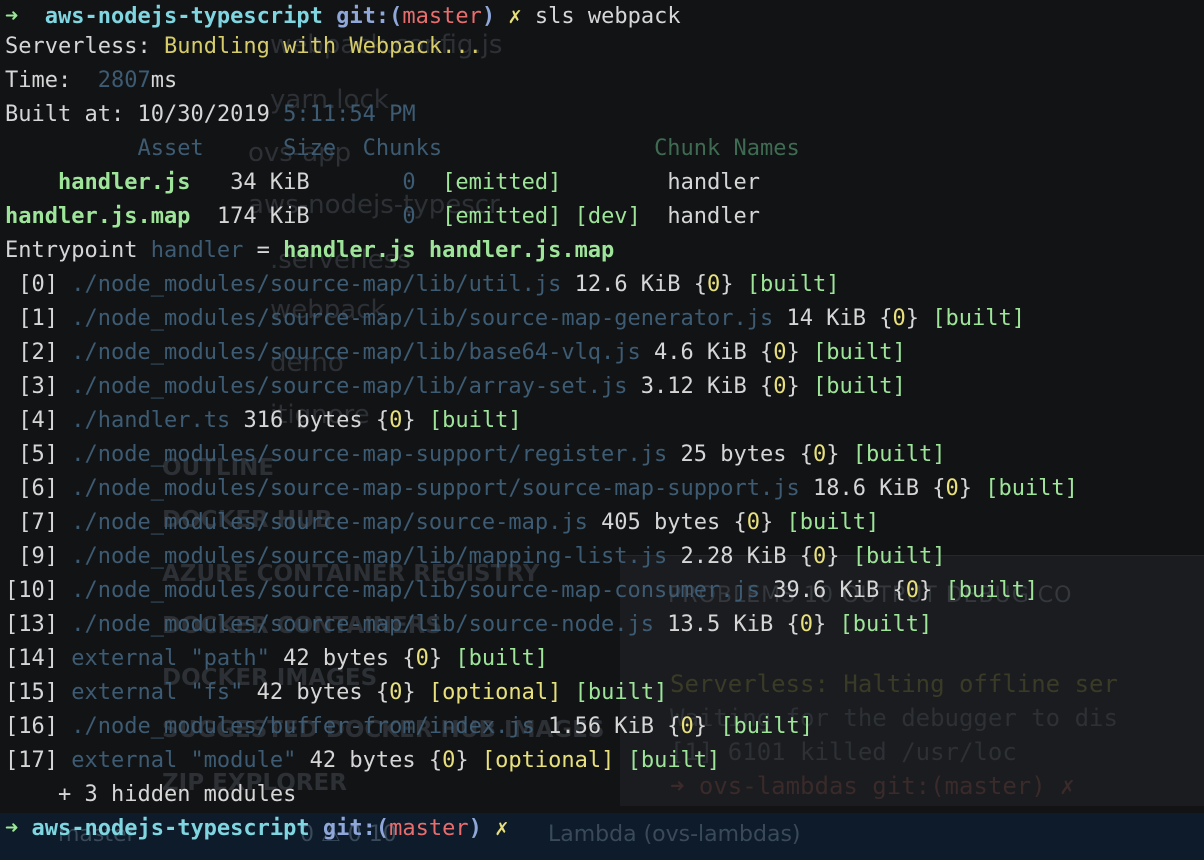  What do you see at coordinates (409, 182) in the screenshot?
I see `asset-chunks: 0` at bounding box center [409, 182].